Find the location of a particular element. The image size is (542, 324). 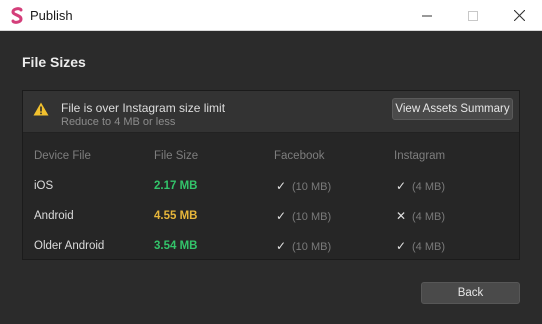

file-size-value: 4.55 MB is located at coordinates (176, 216).